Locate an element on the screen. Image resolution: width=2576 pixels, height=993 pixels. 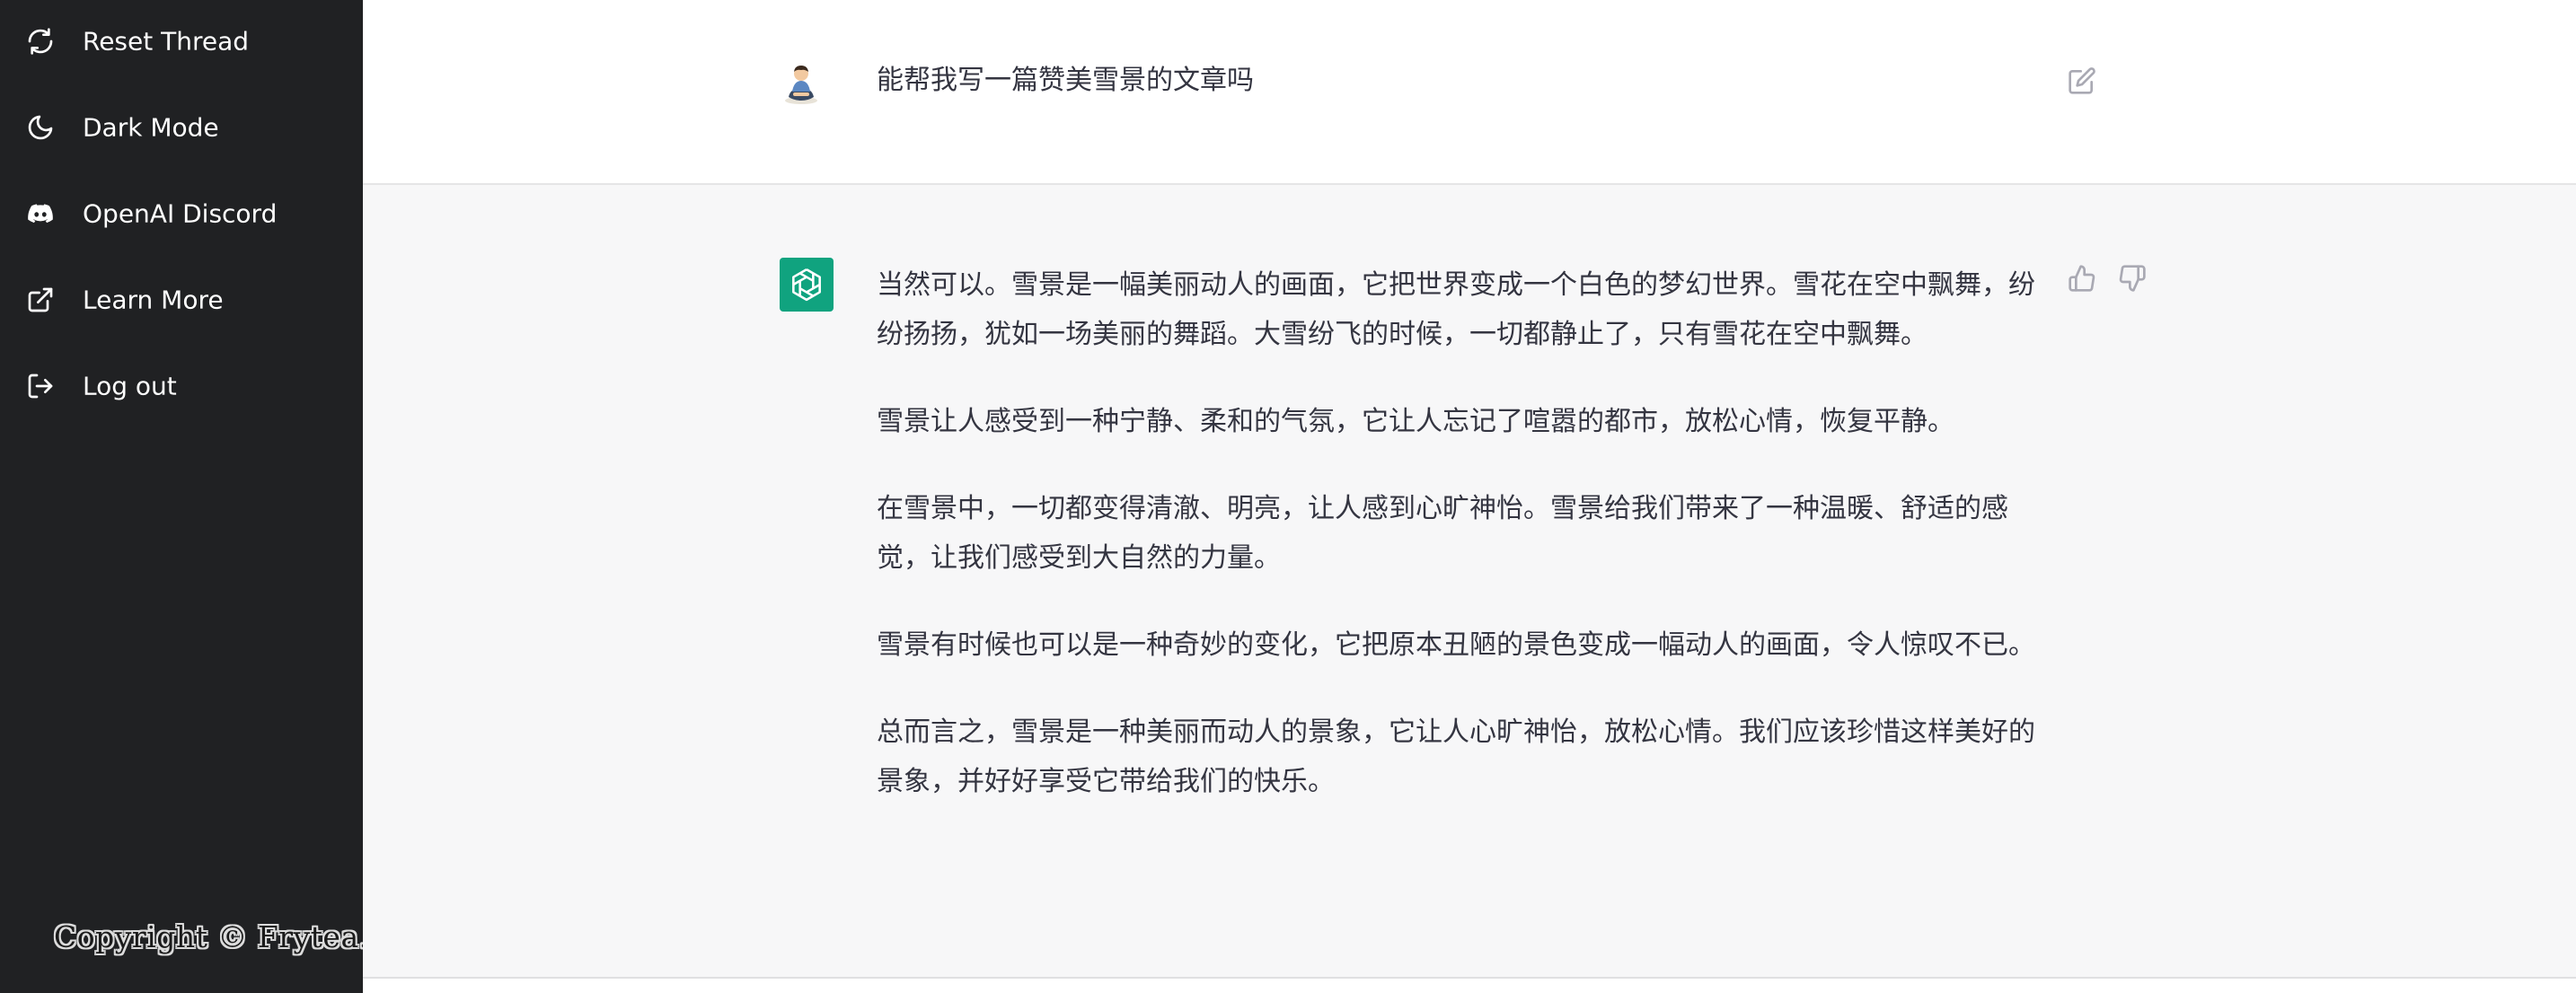
logout-icon is located at coordinates (40, 386).